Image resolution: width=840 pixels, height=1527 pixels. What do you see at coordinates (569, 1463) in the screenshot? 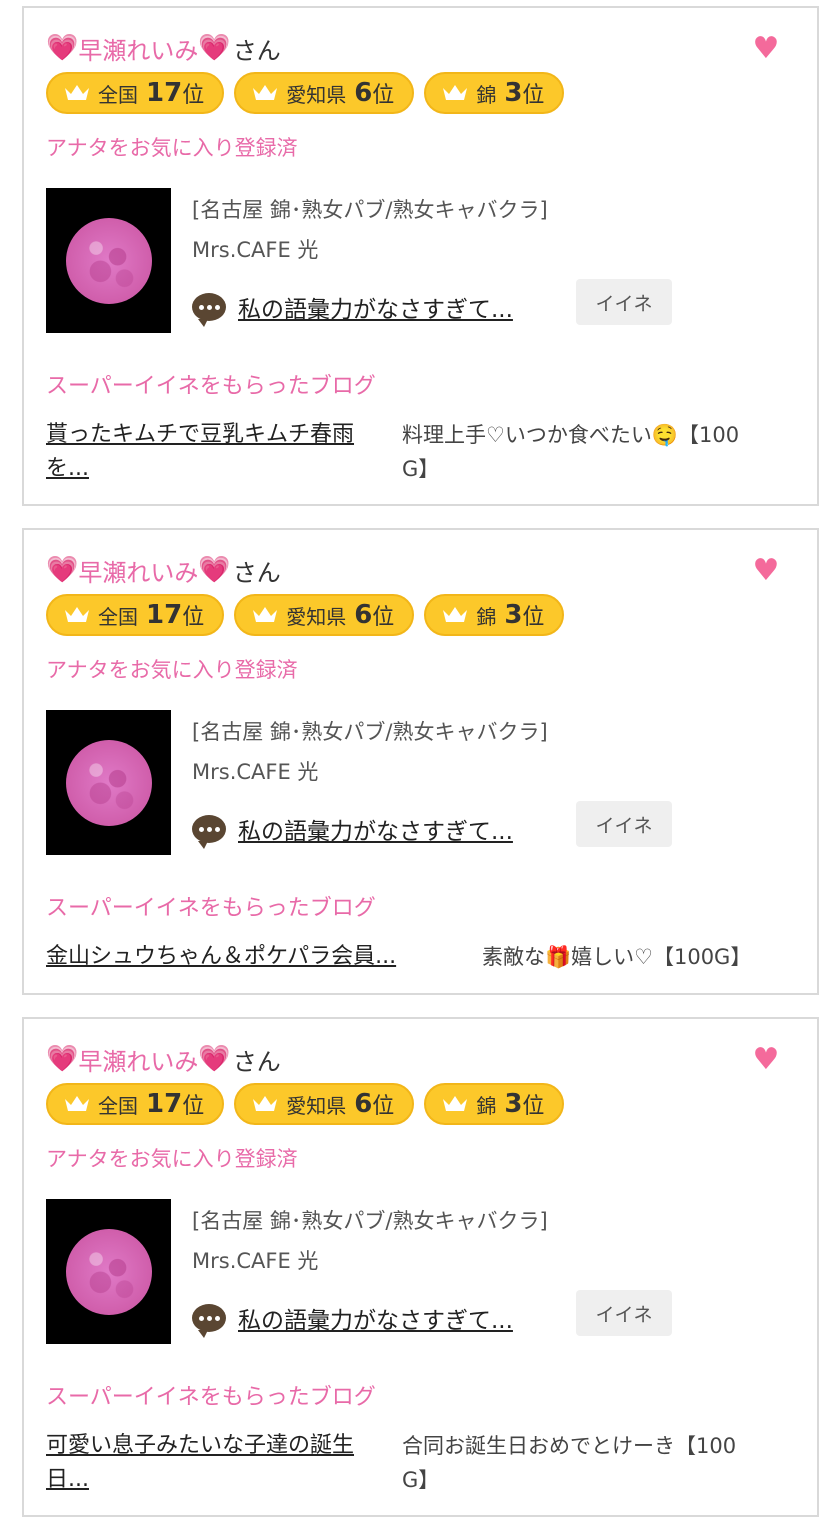
I see `super-like-comment: 合同お誕生日おめでとけーき【100 G】` at bounding box center [569, 1463].